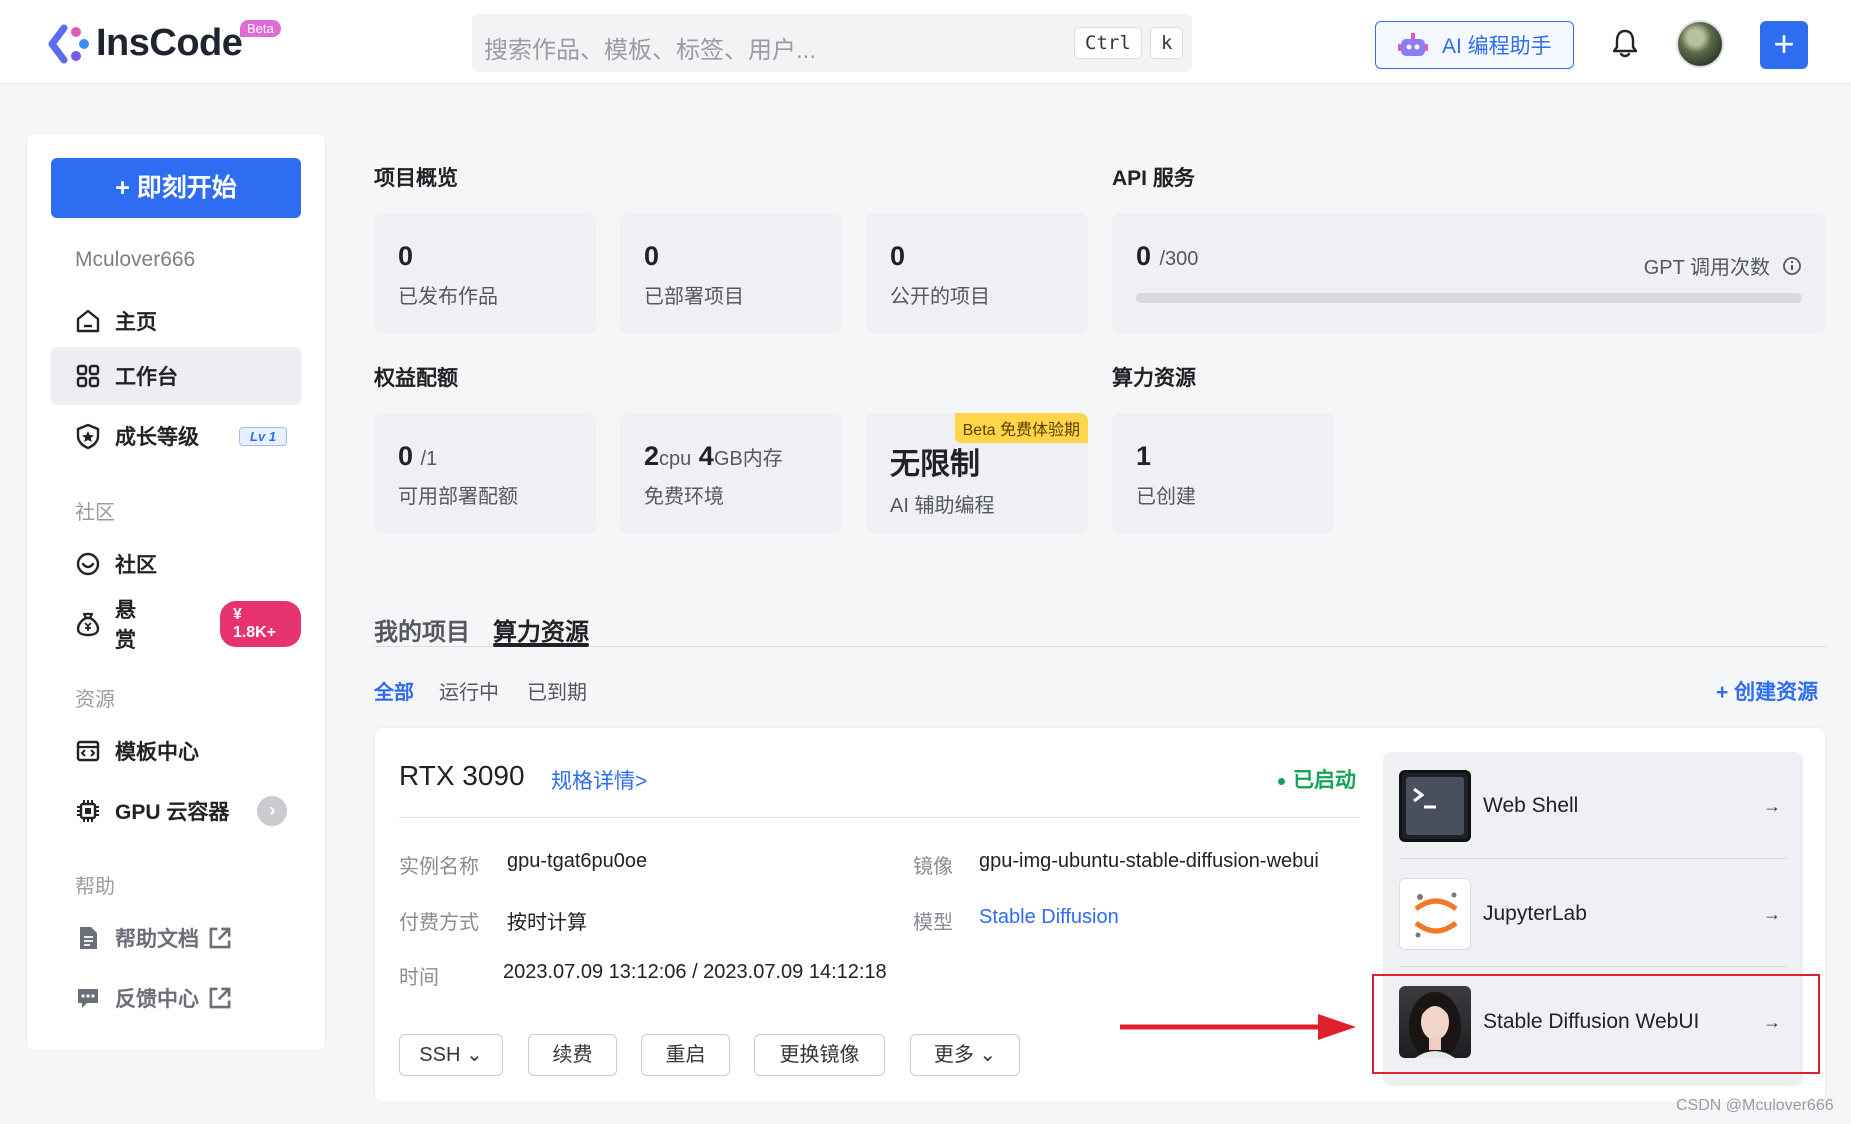 This screenshot has height=1124, width=1851. Describe the element at coordinates (935, 464) in the screenshot. I see `unlimited-value: 无限制` at that location.